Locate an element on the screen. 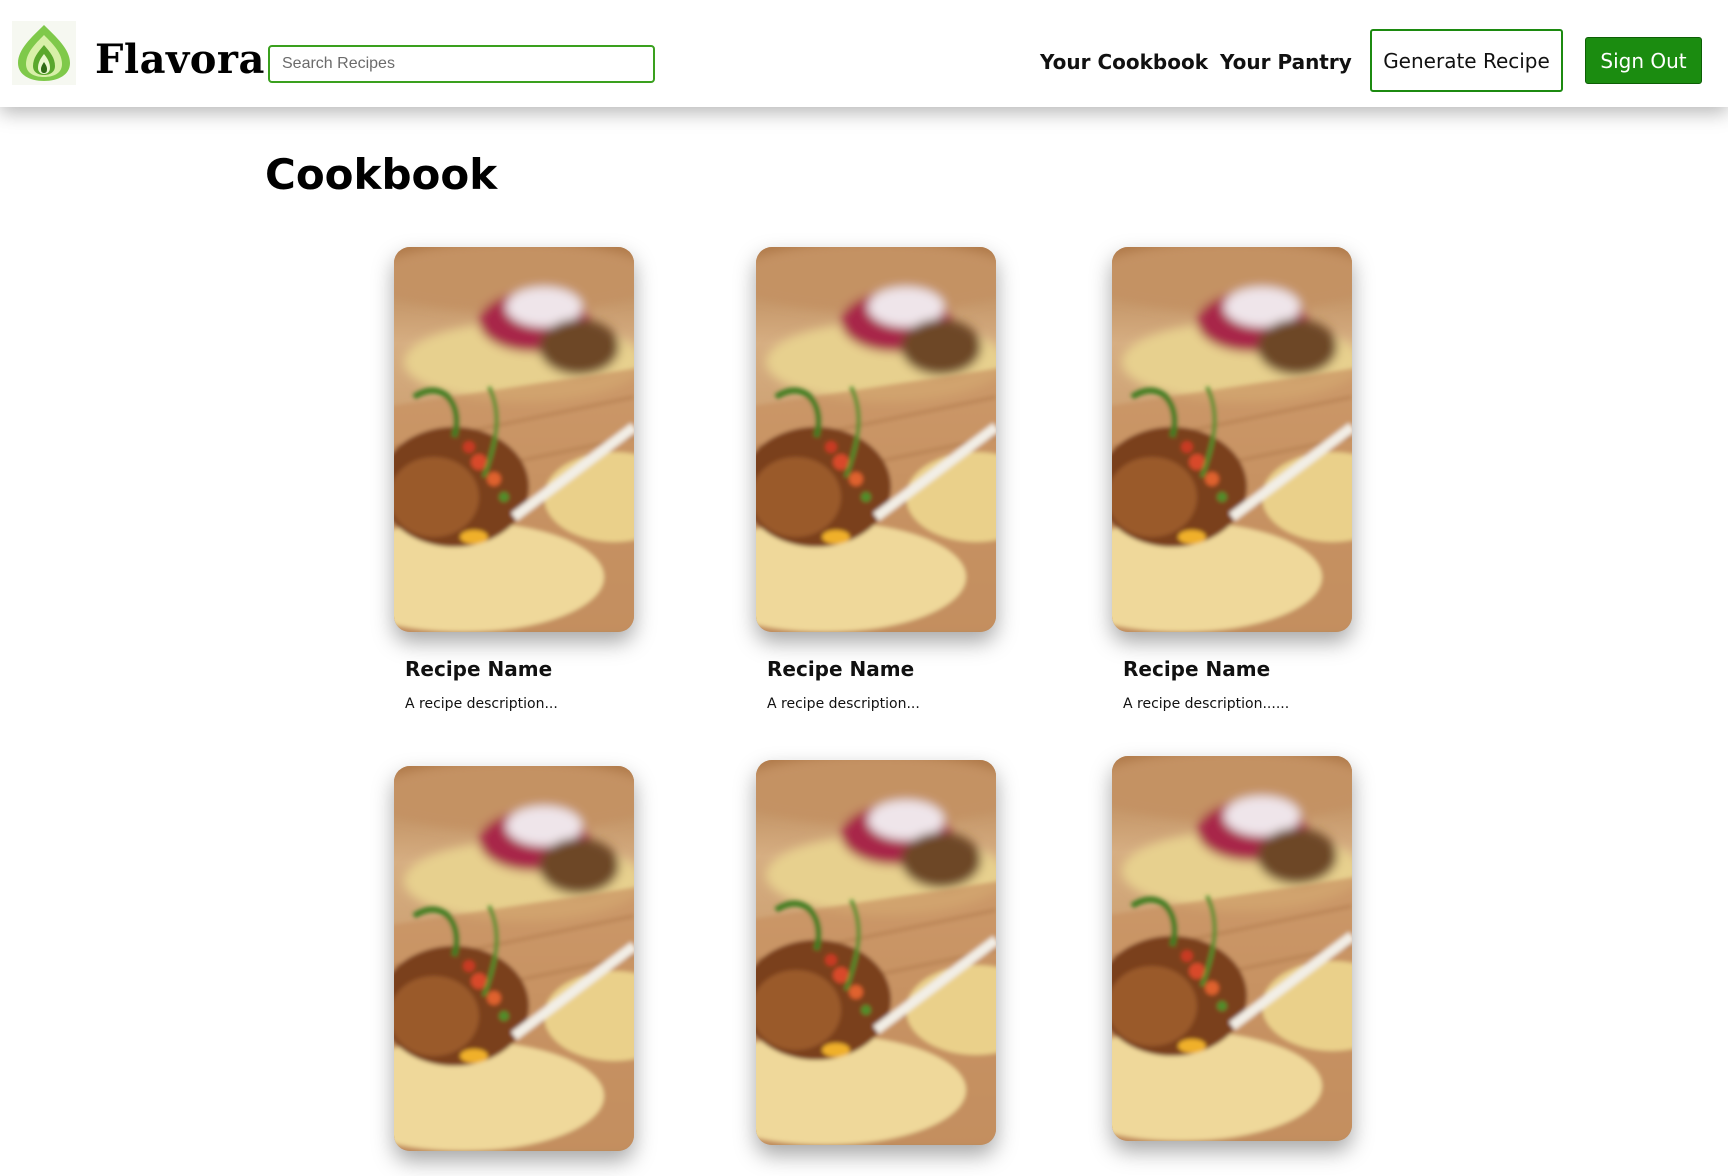  page-title: Cookbook is located at coordinates (381, 174).